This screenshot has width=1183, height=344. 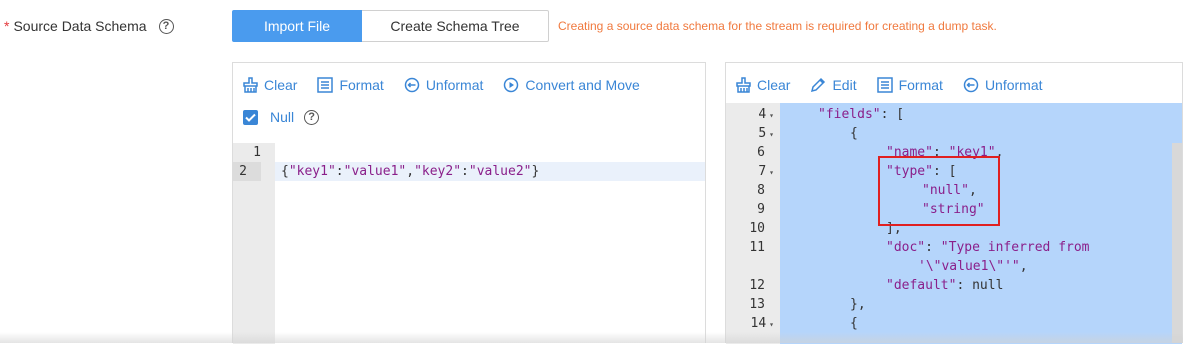 I want to click on line-numbers: 4 ▾ 5 ▾ 6 7 ▾ 8 9 10 11 12 13 14 ▾, so click(x=753, y=223).